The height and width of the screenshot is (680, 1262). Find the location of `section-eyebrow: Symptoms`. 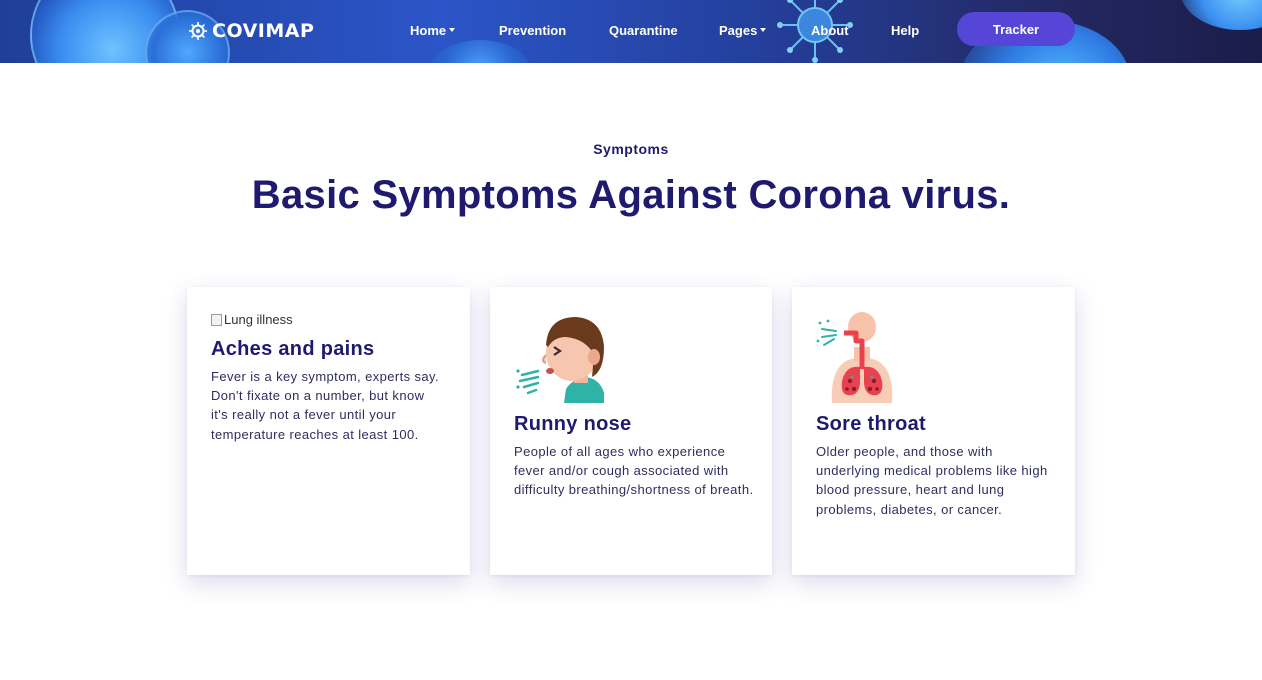

section-eyebrow: Symptoms is located at coordinates (631, 149).